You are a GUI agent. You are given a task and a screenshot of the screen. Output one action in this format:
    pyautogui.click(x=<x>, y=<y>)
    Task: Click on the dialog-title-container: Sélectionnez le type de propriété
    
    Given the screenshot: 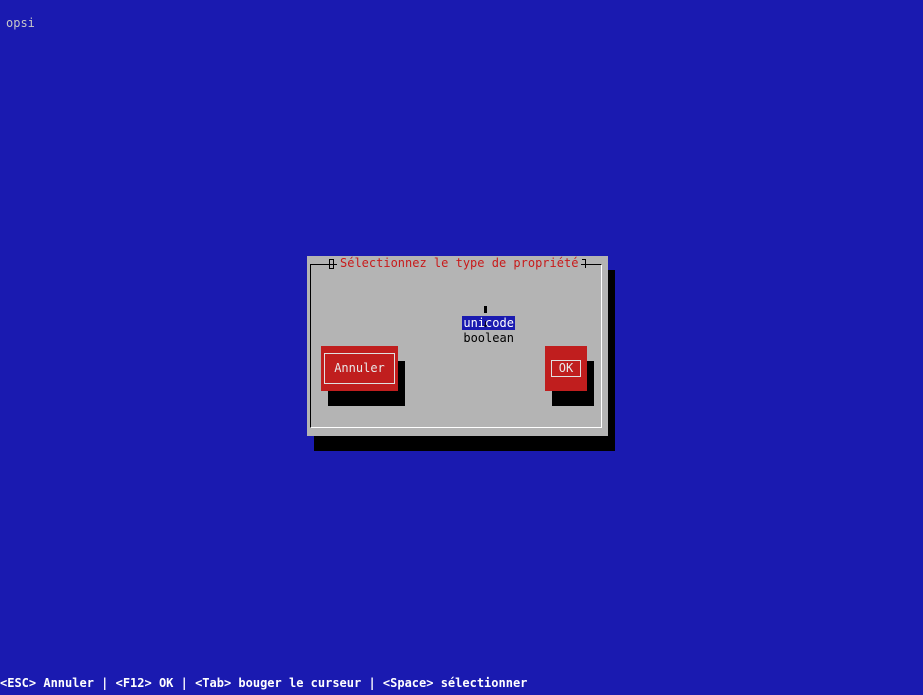 What is the action you would take?
    pyautogui.click(x=459, y=263)
    